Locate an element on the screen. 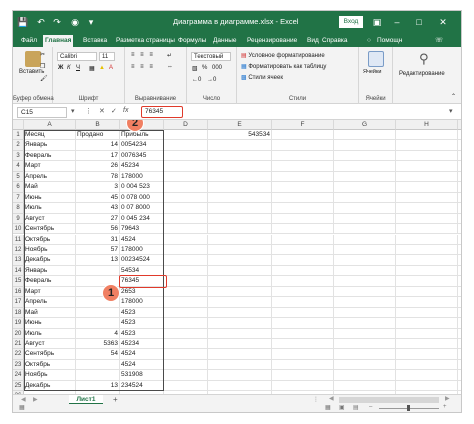 This screenshot has height=424, width=474. cell-c6: 0 004 523 is located at coordinates (142, 187).